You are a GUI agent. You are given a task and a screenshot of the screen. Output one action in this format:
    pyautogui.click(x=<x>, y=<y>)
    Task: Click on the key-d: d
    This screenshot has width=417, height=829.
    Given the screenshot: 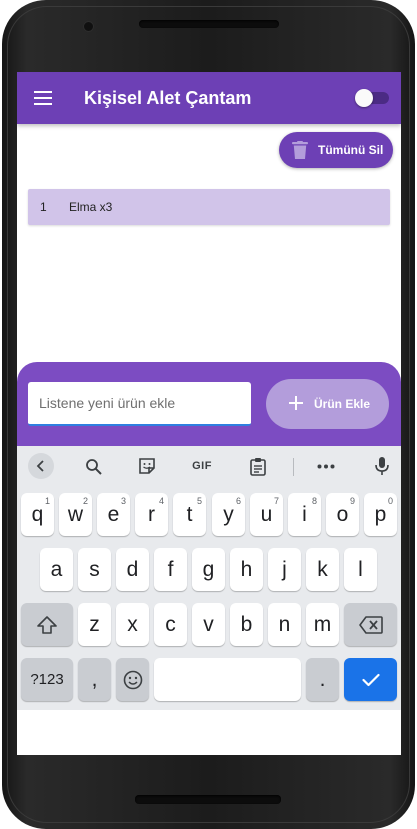 What is the action you would take?
    pyautogui.click(x=132, y=569)
    